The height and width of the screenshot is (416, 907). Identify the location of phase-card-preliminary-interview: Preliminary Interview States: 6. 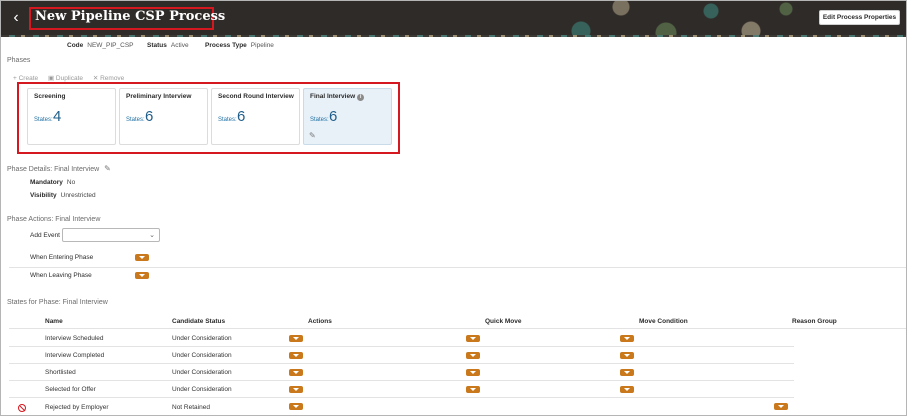
(163, 116).